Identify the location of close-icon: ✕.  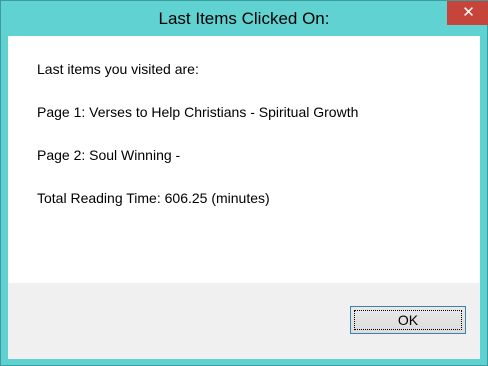
(468, 12).